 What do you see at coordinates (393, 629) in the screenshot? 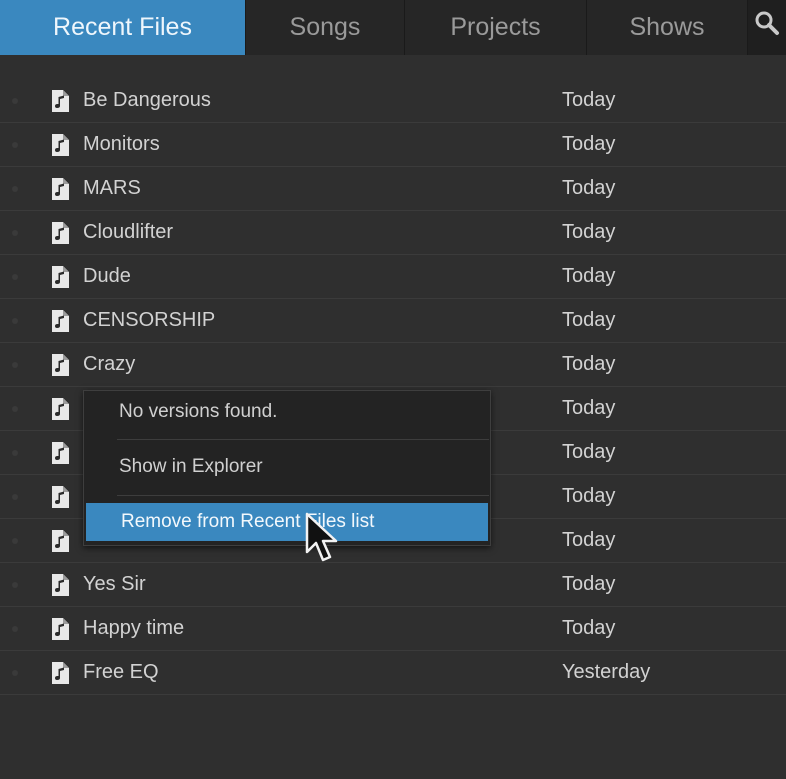
I see `list-item: Happy time Today` at bounding box center [393, 629].